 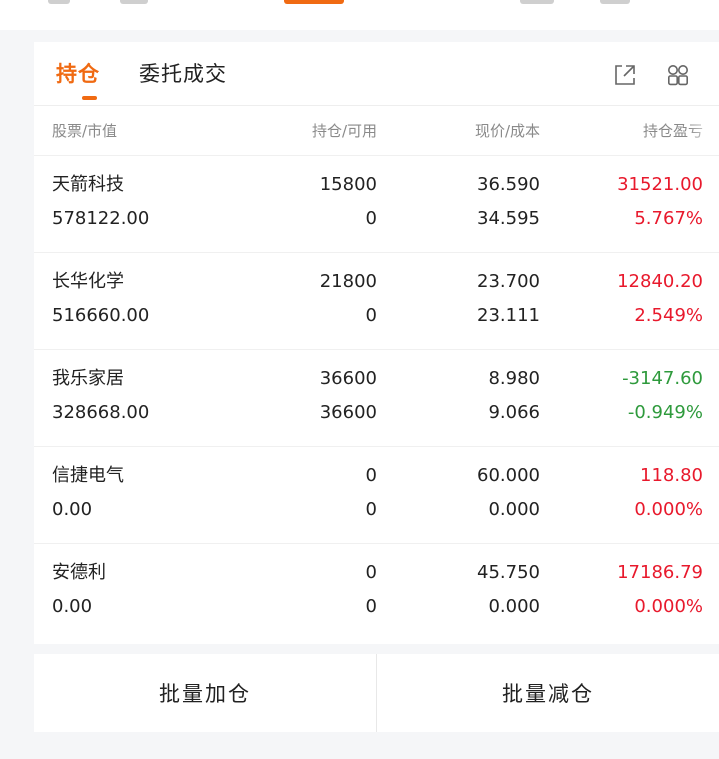 What do you see at coordinates (508, 315) in the screenshot?
I see `cost-price: 23.111` at bounding box center [508, 315].